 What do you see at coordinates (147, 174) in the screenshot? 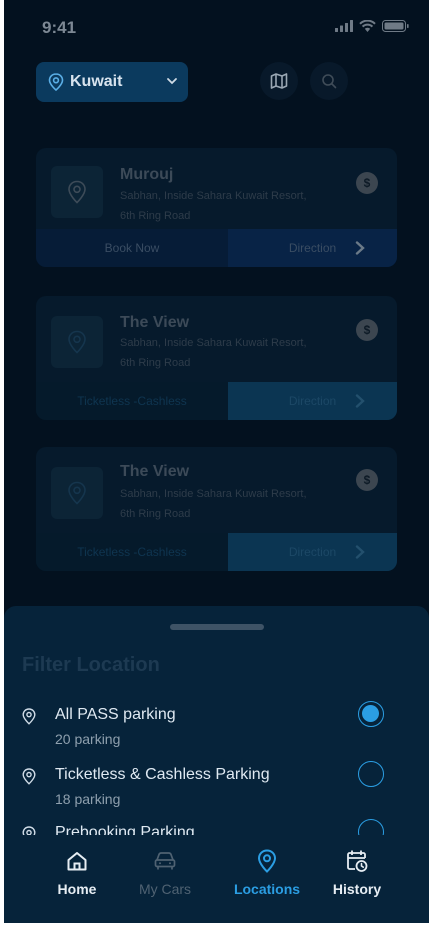
I see `location-title: Murouj` at bounding box center [147, 174].